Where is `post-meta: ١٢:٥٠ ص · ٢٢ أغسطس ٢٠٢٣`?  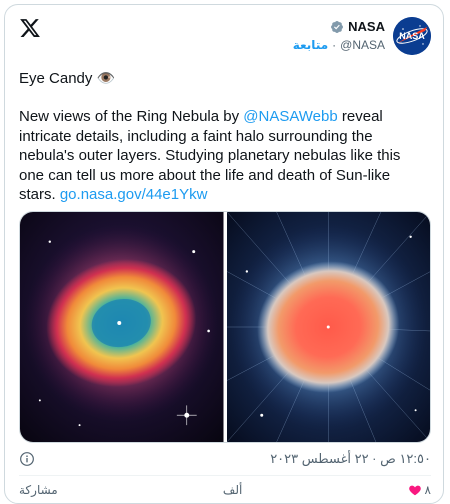 post-meta: ١٢:٥٠ ص · ٢٢ أغسطس ٢٠٢٣ is located at coordinates (225, 459).